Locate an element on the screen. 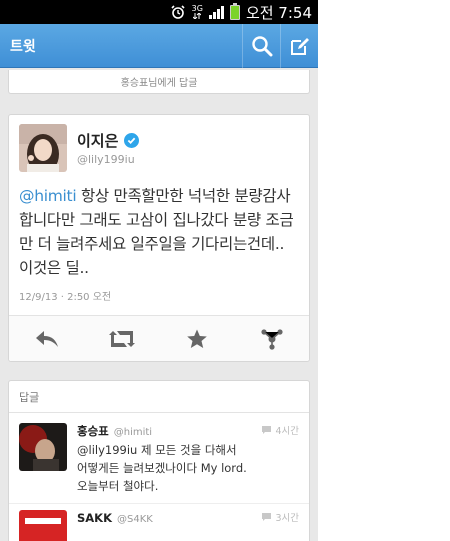 This screenshot has width=450, height=541. more-button is located at coordinates (272, 339).